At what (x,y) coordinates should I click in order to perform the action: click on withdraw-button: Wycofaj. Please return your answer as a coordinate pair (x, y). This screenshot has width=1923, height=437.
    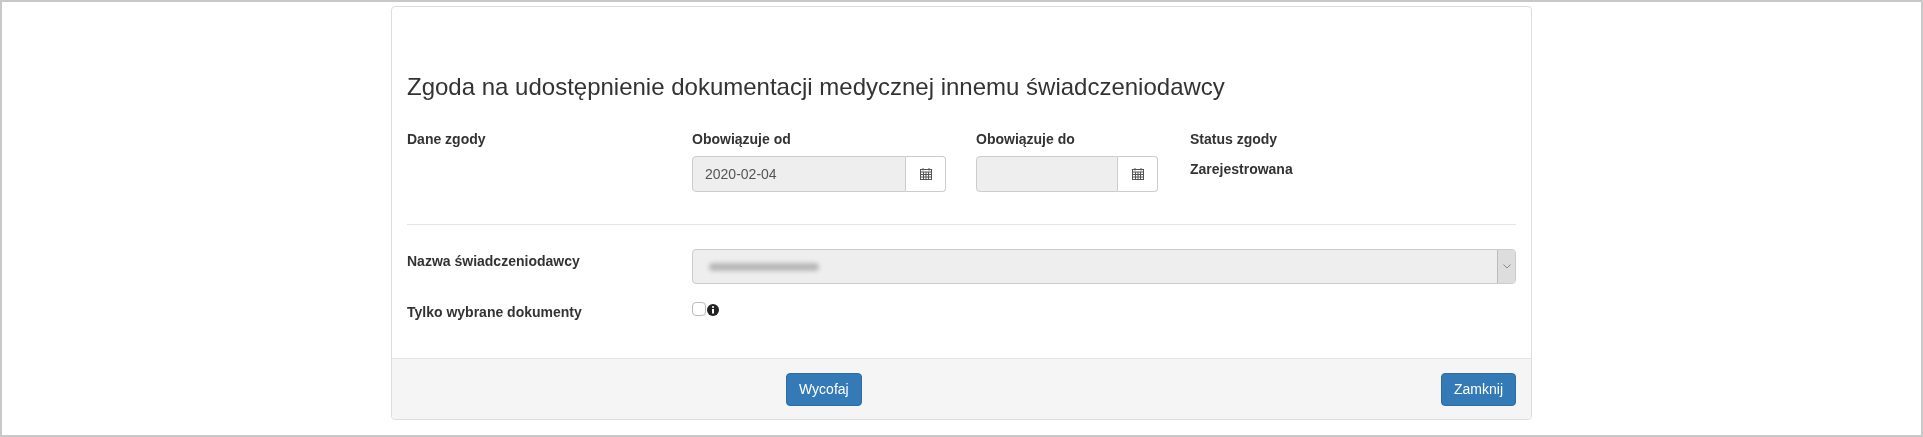
    Looking at the image, I should click on (824, 389).